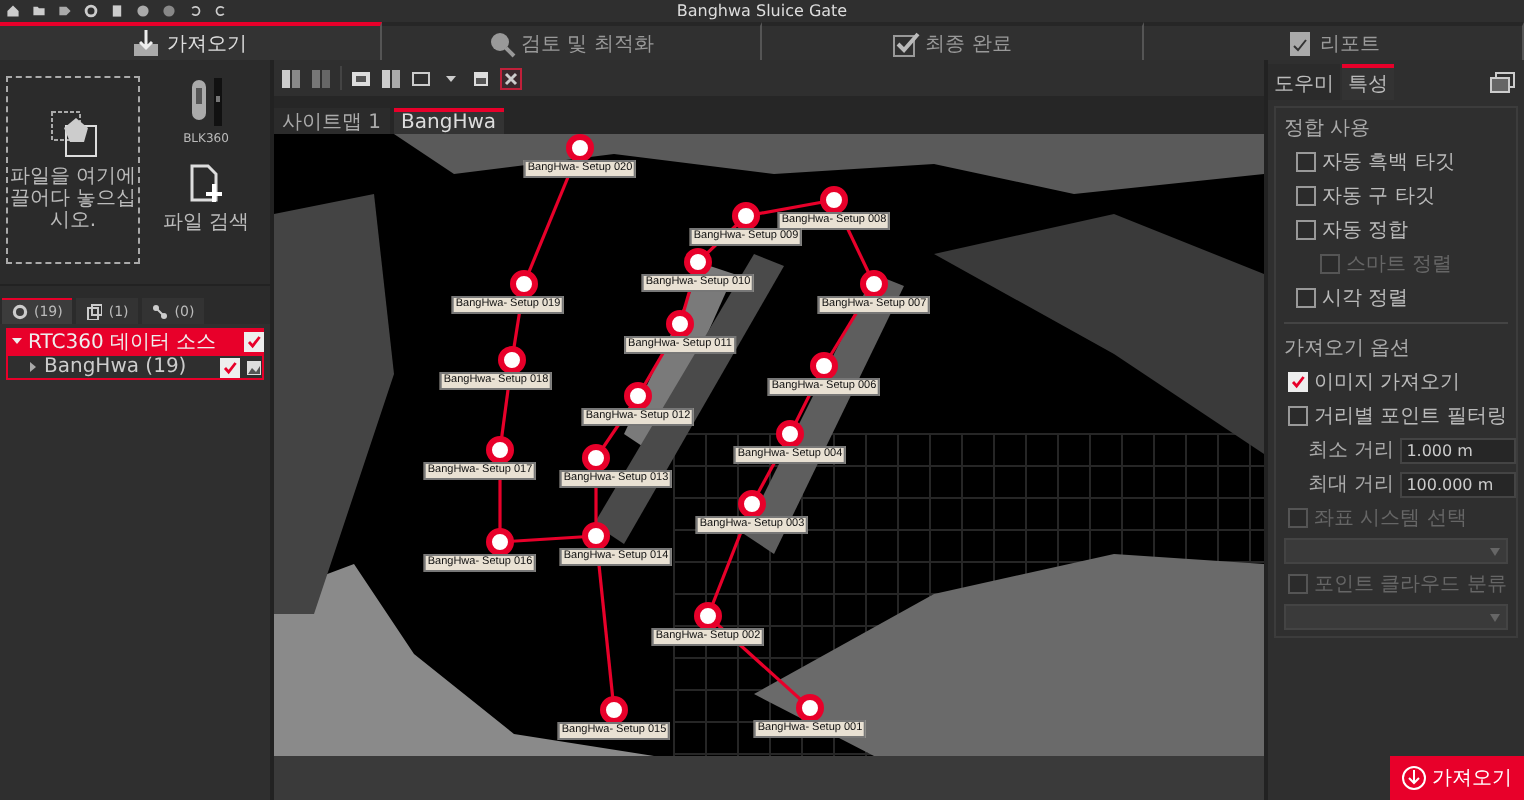 This screenshot has height=800, width=1524. What do you see at coordinates (1458, 484) in the screenshot?
I see `number-field: 100.000 m` at bounding box center [1458, 484].